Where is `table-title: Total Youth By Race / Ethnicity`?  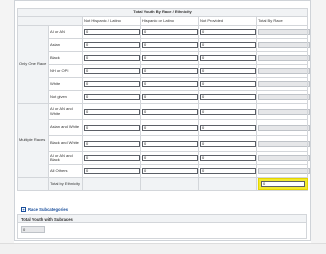 table-title: Total Youth By Race / Ethnicity is located at coordinates (162, 12).